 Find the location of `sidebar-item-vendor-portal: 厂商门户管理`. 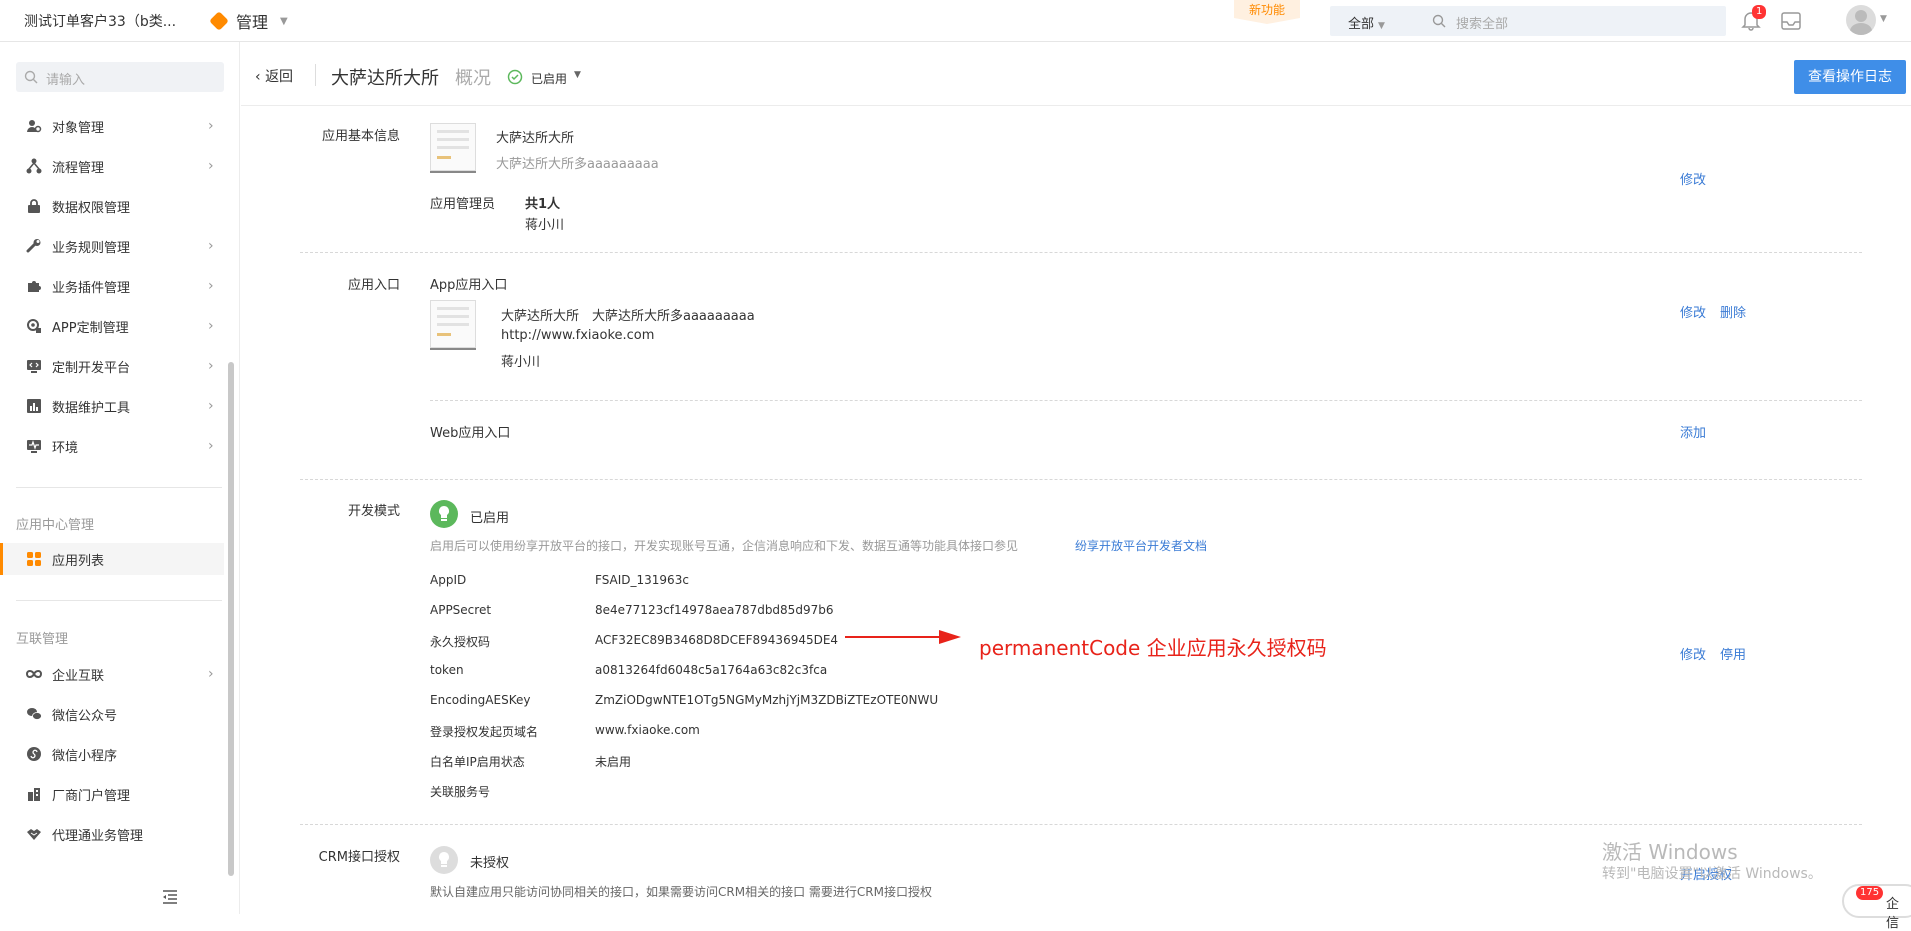

sidebar-item-vendor-portal: 厂商门户管理 is located at coordinates (112, 794).